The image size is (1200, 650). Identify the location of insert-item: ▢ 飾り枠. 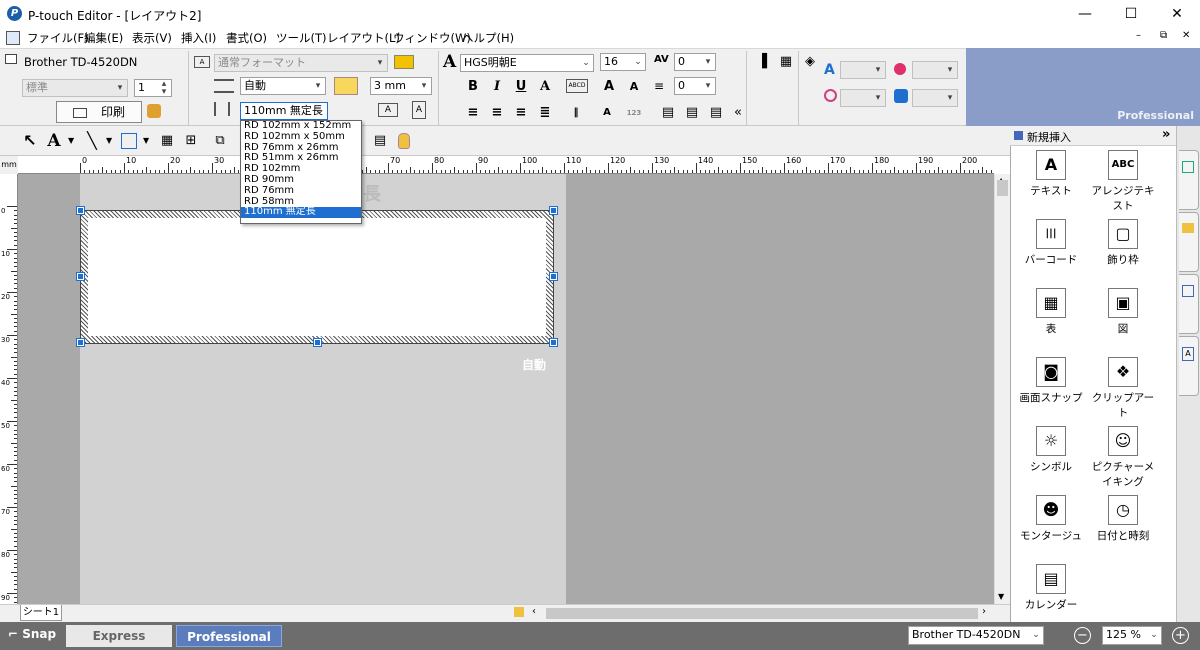
(1123, 243).